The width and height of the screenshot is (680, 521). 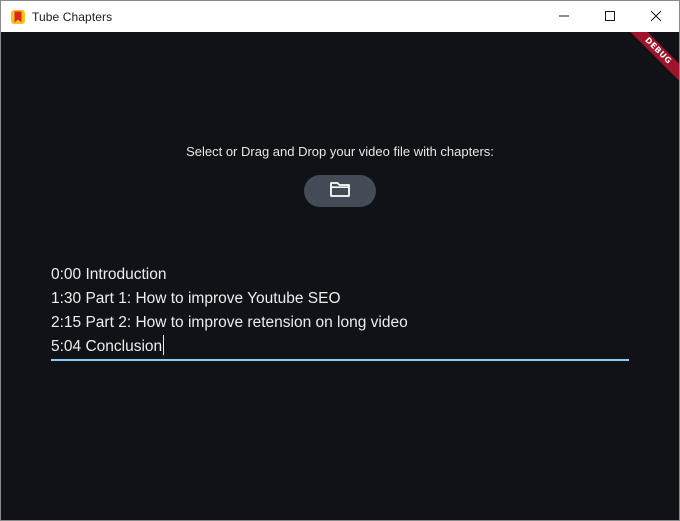 I want to click on minimize-button, so click(x=564, y=16).